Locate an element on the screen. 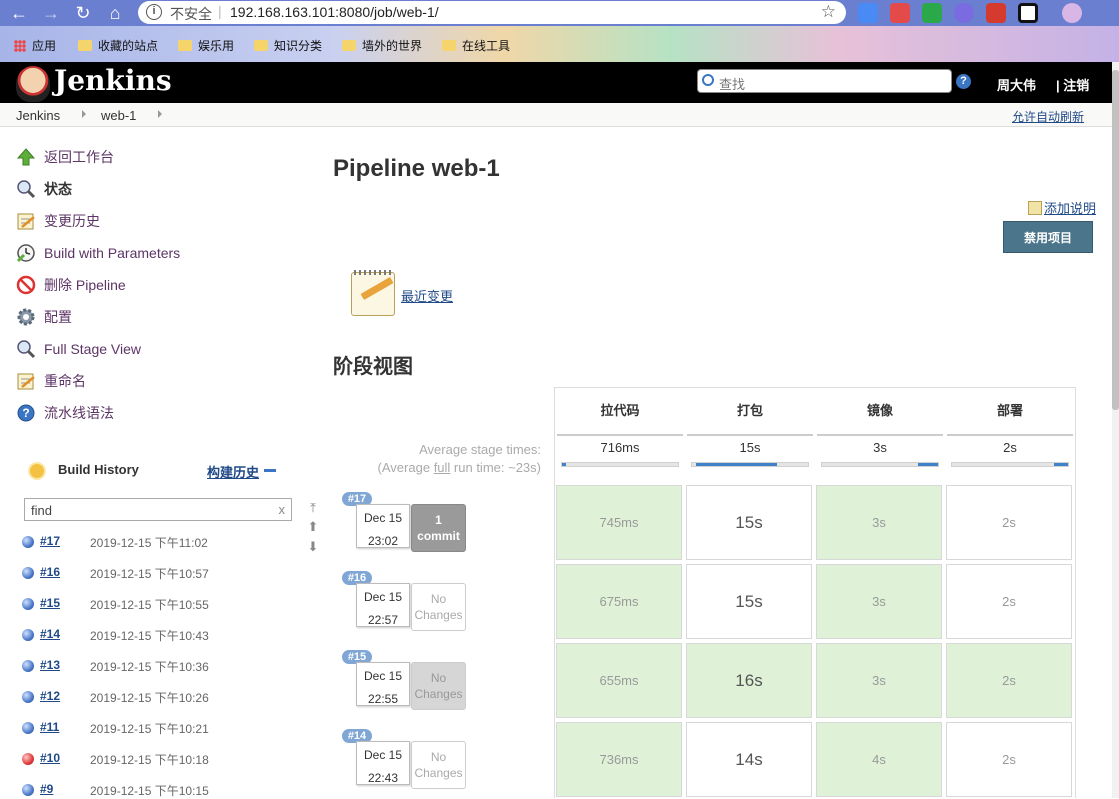 The image size is (1119, 799). stage-cell: 745ms is located at coordinates (619, 522).